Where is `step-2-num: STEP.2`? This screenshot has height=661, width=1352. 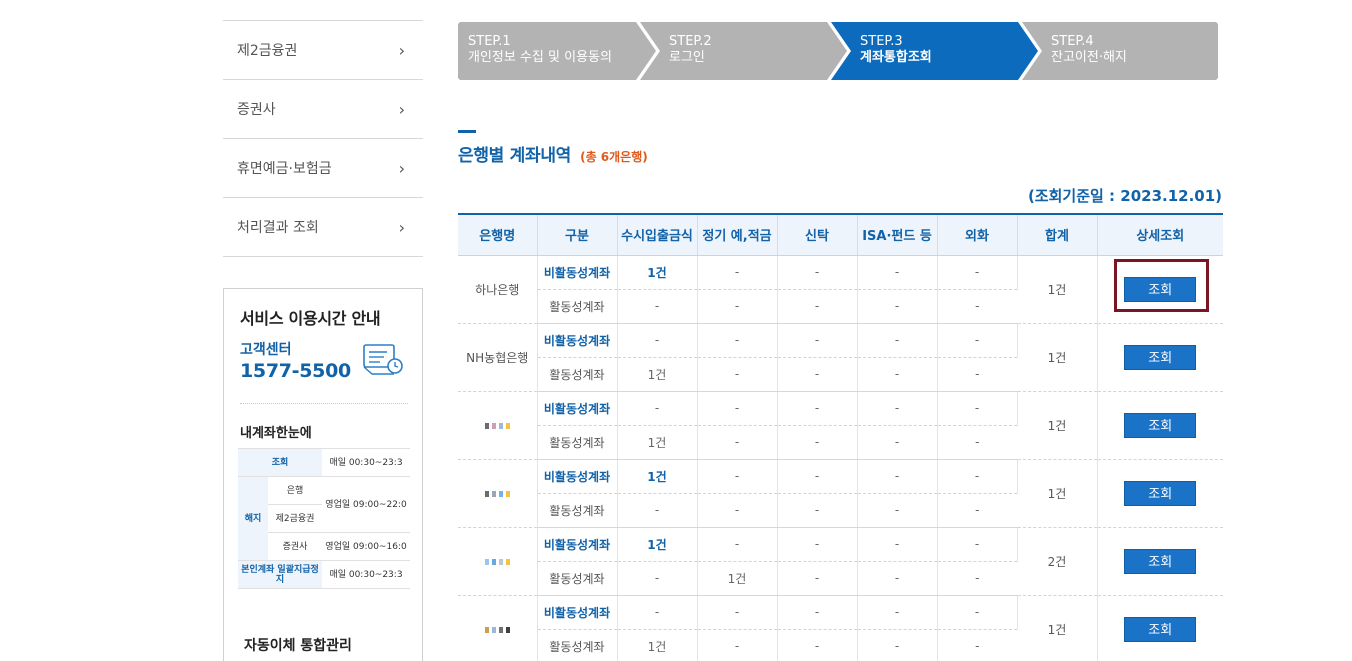
step-2-num: STEP.2 is located at coordinates (690, 41).